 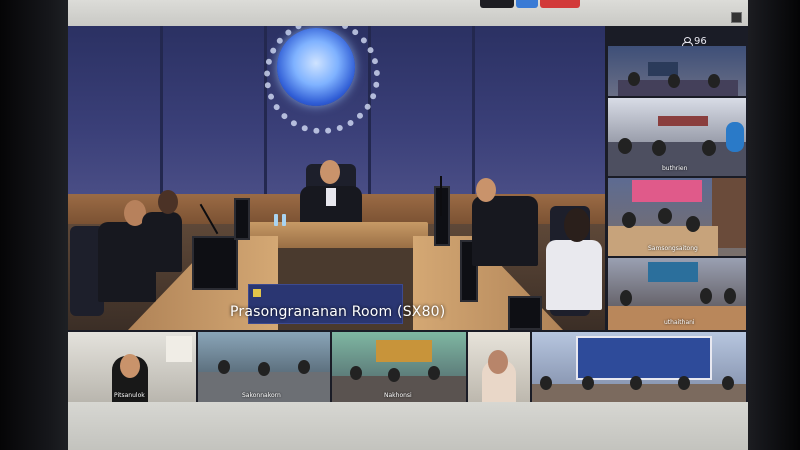 What do you see at coordinates (527, 4) in the screenshot?
I see `toolbar-button-blue` at bounding box center [527, 4].